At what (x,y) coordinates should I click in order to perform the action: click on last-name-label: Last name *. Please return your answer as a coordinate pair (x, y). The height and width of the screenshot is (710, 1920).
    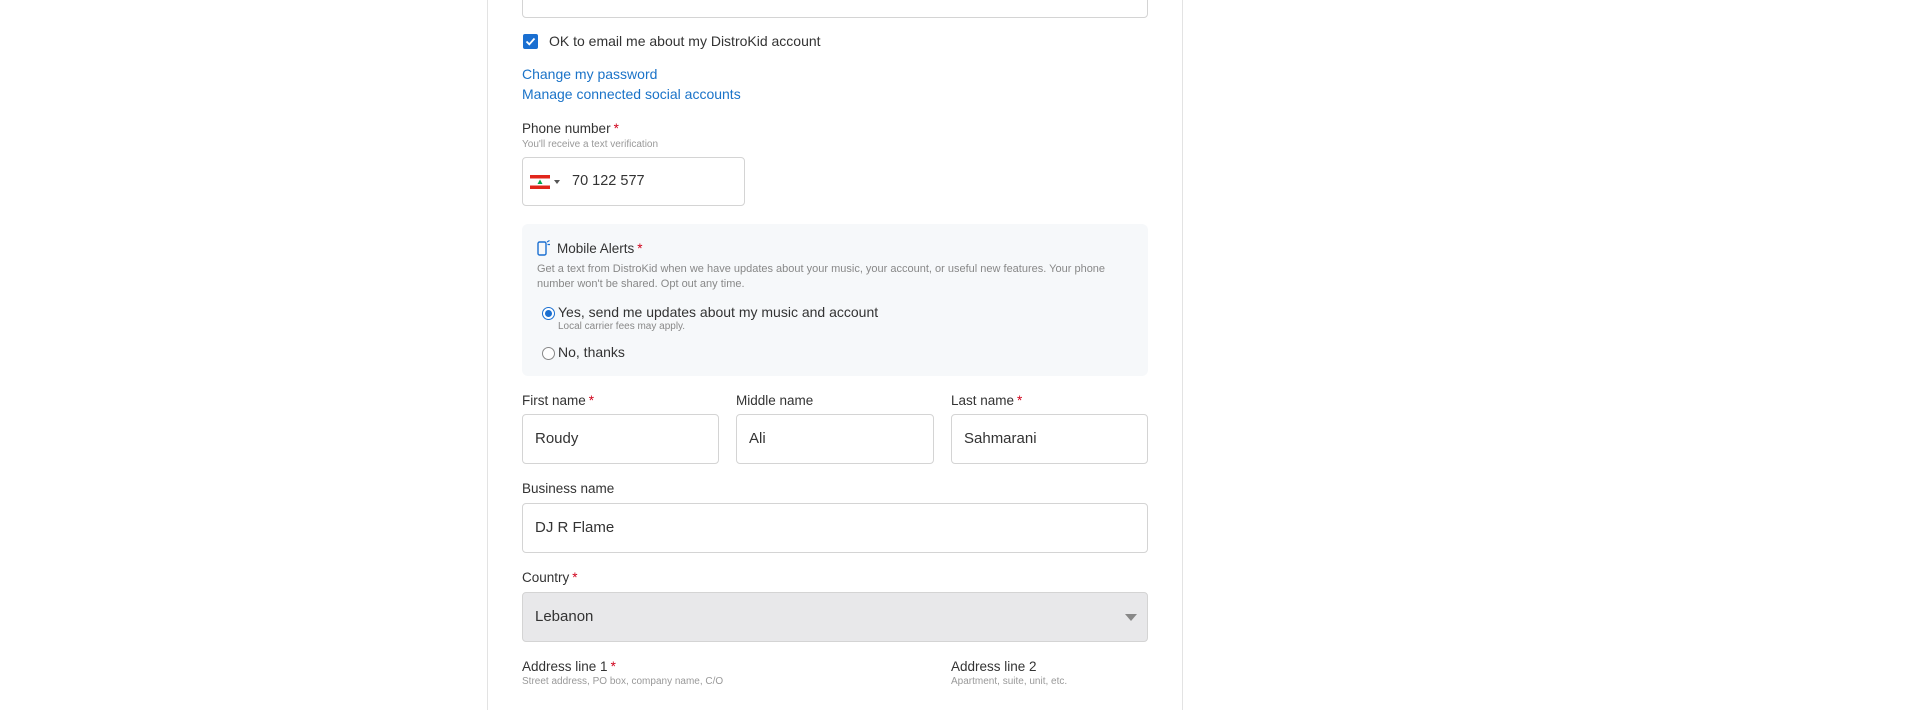
    Looking at the image, I should click on (987, 400).